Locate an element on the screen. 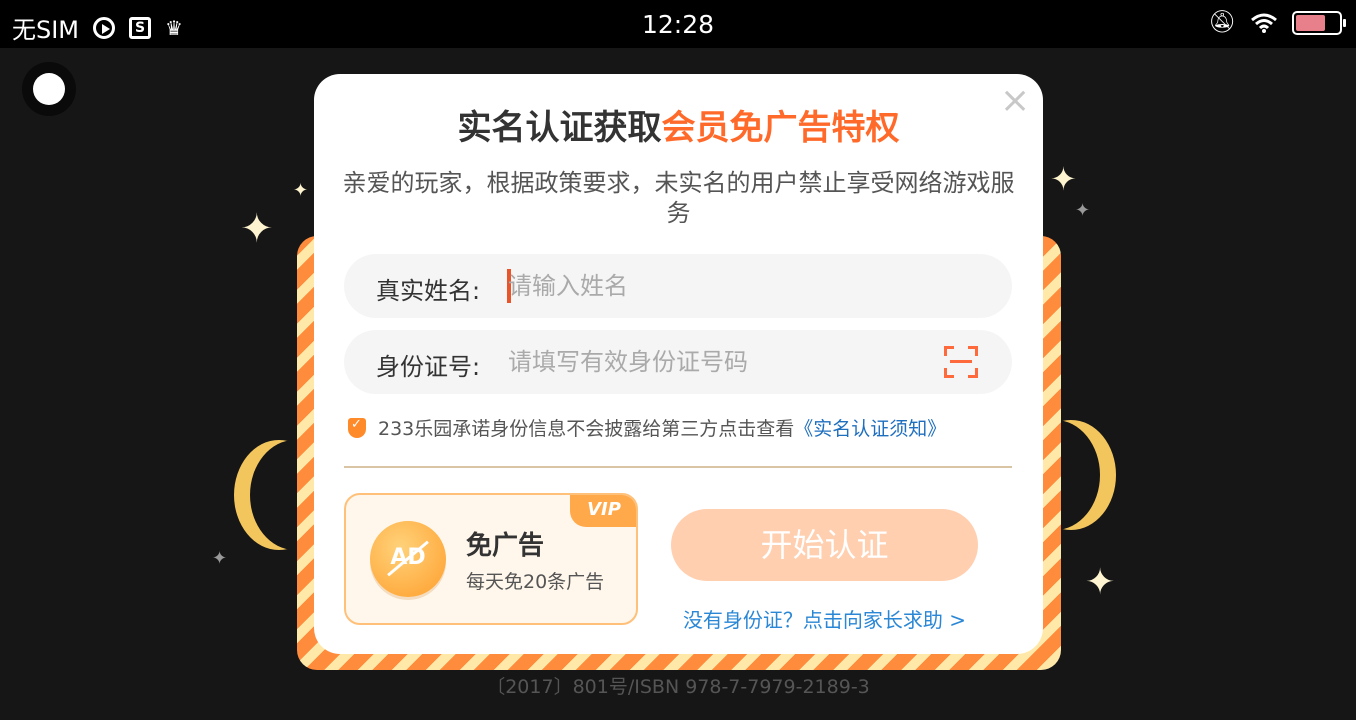  name-field: 真实姓名: is located at coordinates (678, 286).